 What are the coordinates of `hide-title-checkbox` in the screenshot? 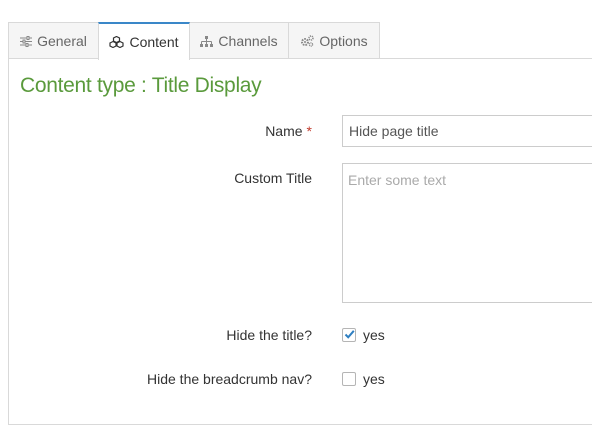 It's located at (349, 335).